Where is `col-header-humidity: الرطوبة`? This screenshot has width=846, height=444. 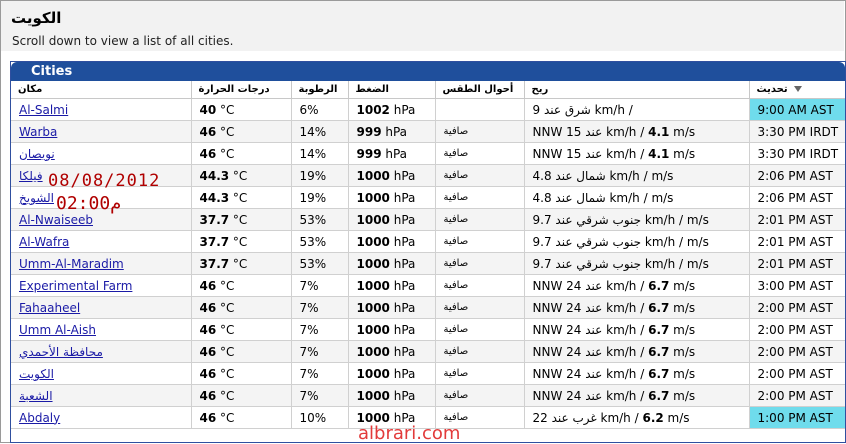 col-header-humidity: الرطوبة is located at coordinates (320, 90).